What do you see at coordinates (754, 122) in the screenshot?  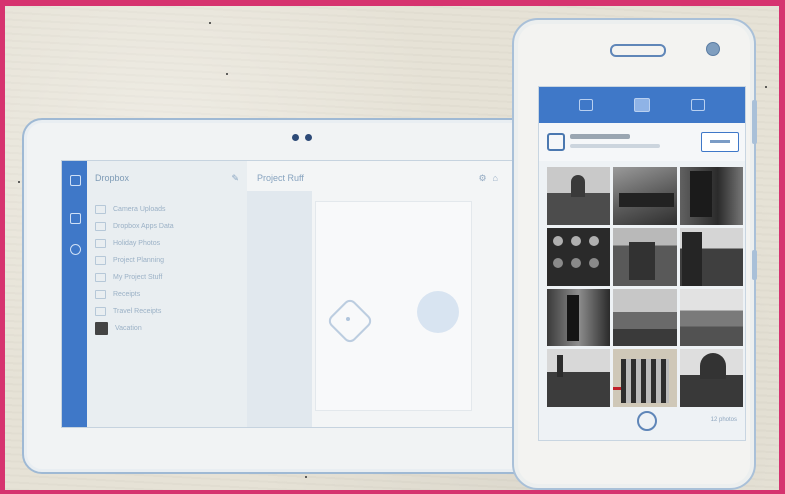 I see `volume-button` at bounding box center [754, 122].